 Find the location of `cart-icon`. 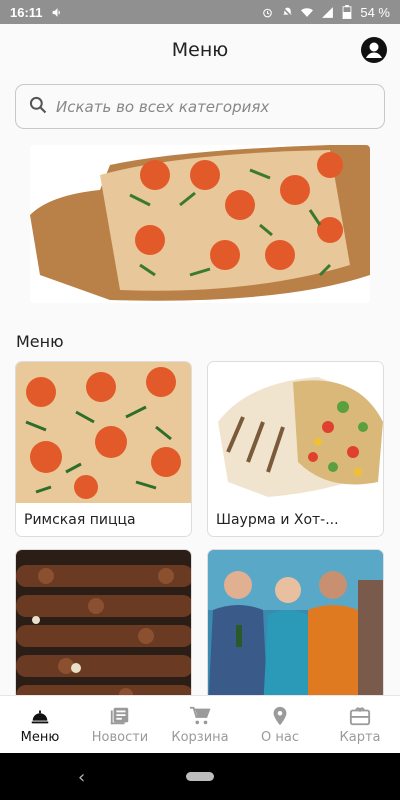

cart-icon is located at coordinates (200, 715).